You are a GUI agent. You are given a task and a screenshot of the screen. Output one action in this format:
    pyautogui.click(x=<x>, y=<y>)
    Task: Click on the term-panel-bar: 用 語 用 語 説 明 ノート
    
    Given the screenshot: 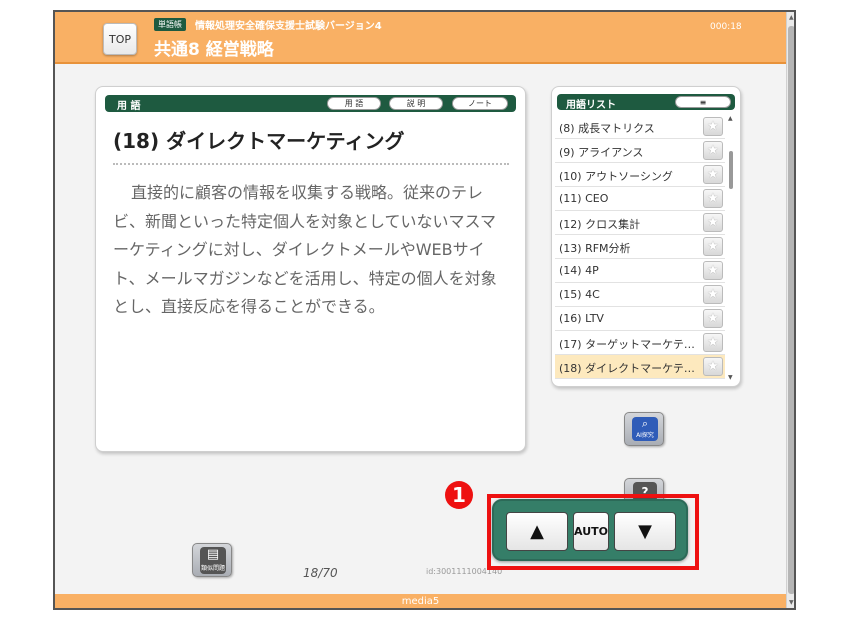 What is the action you would take?
    pyautogui.click(x=310, y=103)
    